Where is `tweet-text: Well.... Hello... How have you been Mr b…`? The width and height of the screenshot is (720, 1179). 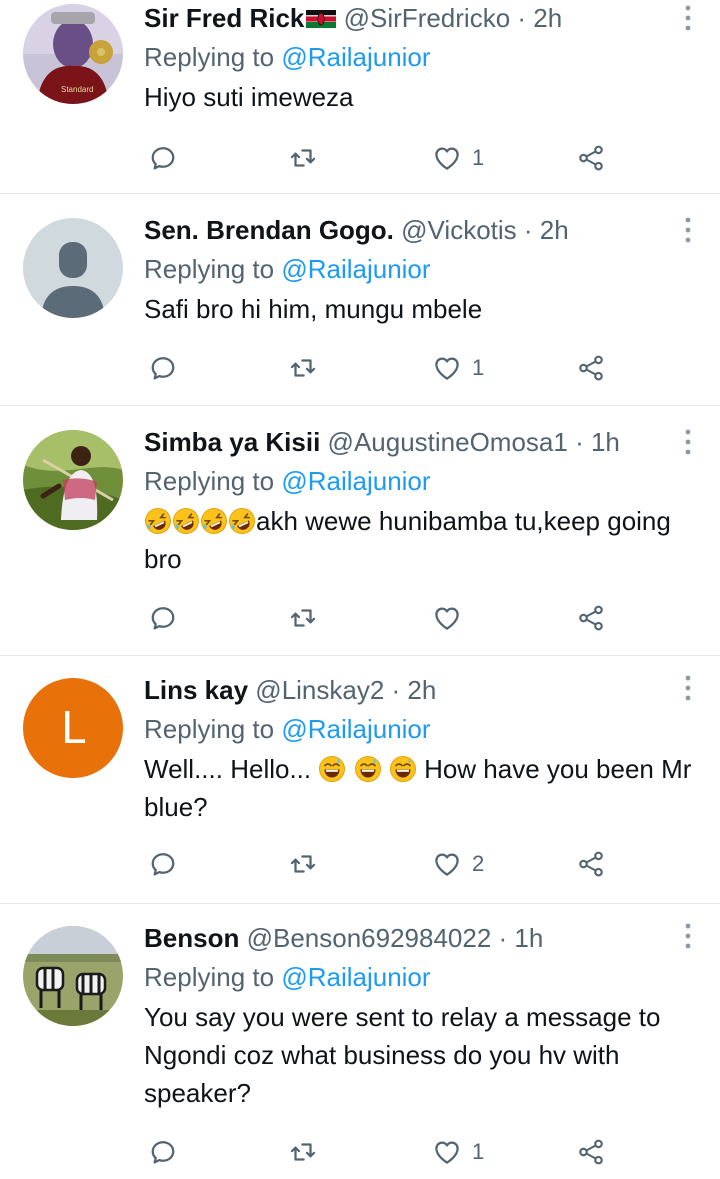
tweet-text: Well.... Hello... How have you been Mr b… is located at coordinates (424, 788).